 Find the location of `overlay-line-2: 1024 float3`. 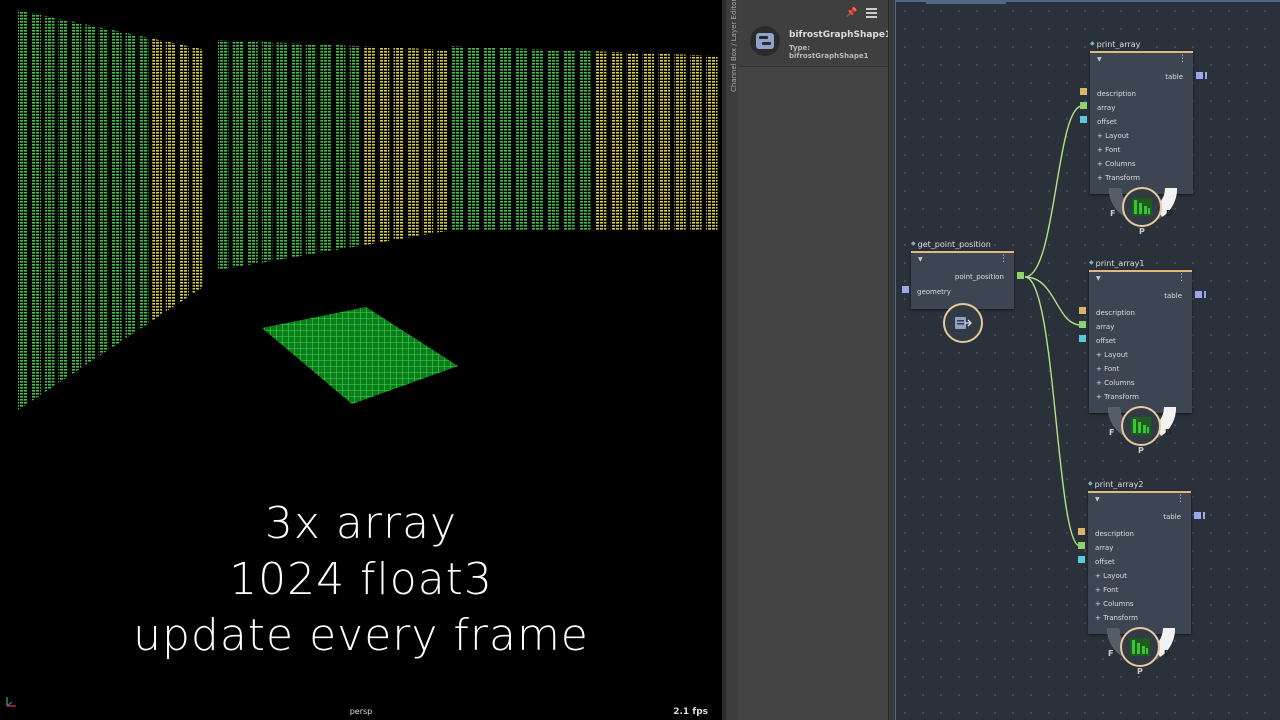

overlay-line-2: 1024 float3 is located at coordinates (361, 579).